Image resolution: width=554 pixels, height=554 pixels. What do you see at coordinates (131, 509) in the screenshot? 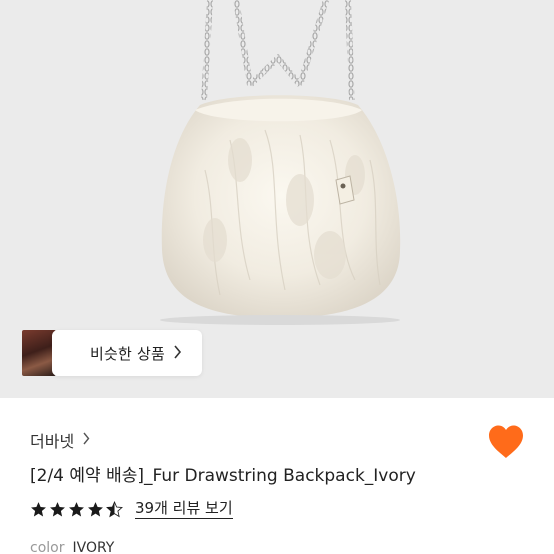
I see `rating-row: 39개 리뷰 보기` at bounding box center [131, 509].